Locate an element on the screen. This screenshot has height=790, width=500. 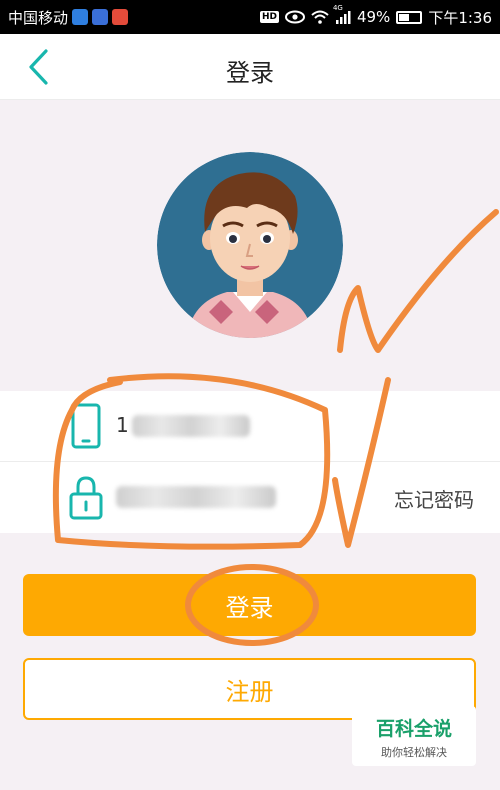
watermark-logo: 百科全说 助你轻松解决 is located at coordinates (414, 736).